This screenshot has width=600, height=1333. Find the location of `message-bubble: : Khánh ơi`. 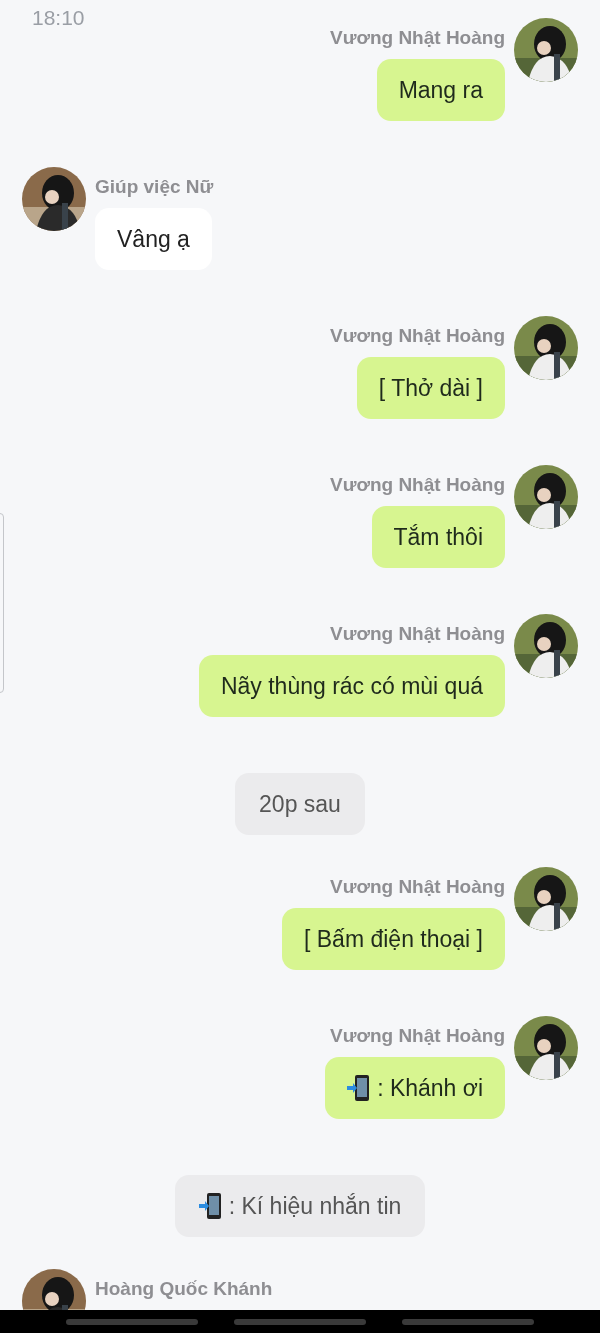

message-bubble: : Khánh ơi is located at coordinates (415, 1088).